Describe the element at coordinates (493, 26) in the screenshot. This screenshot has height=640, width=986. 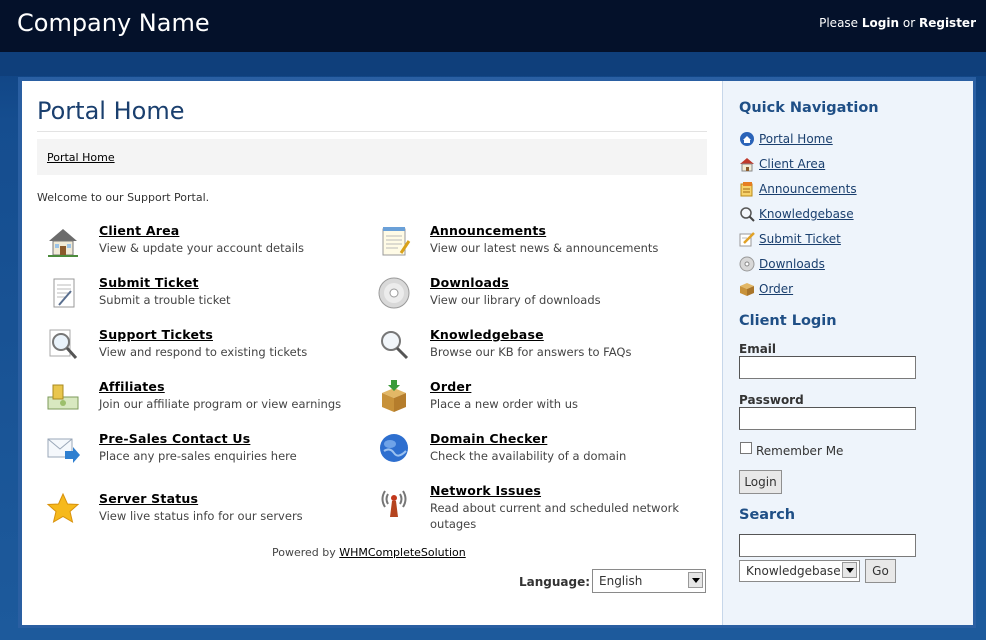
I see `top-bar: Company Name Please Login or Register` at that location.